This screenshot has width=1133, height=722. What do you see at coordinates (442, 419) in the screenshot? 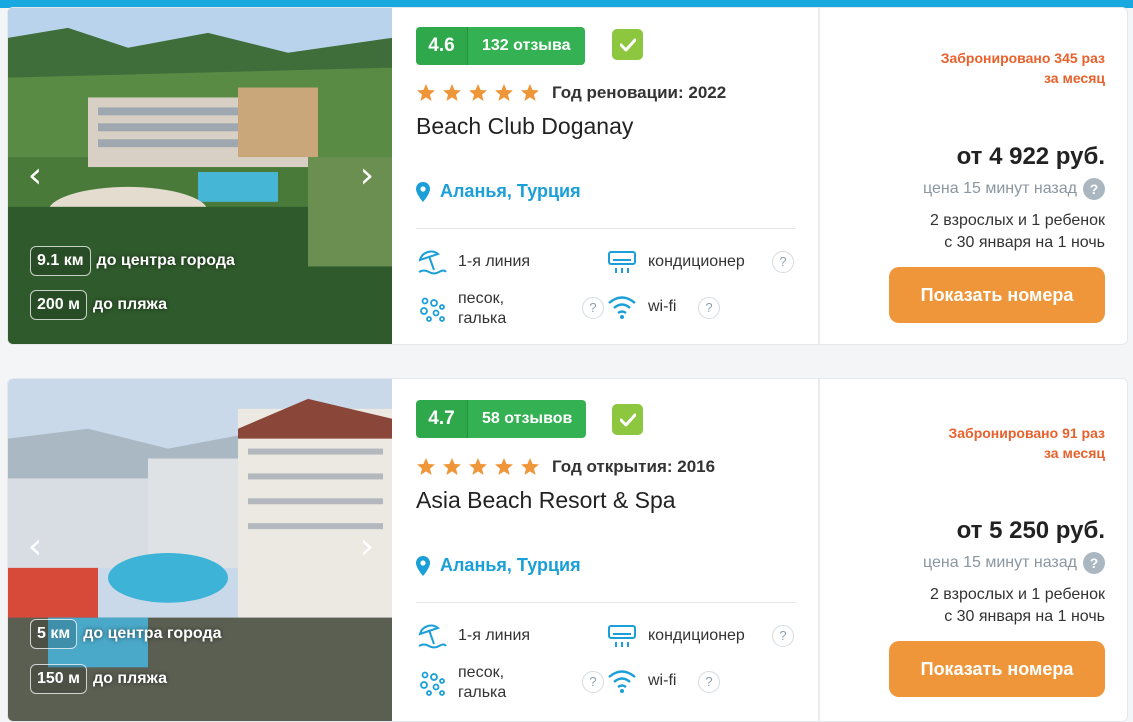
I see `rating-score: 4.7` at bounding box center [442, 419].